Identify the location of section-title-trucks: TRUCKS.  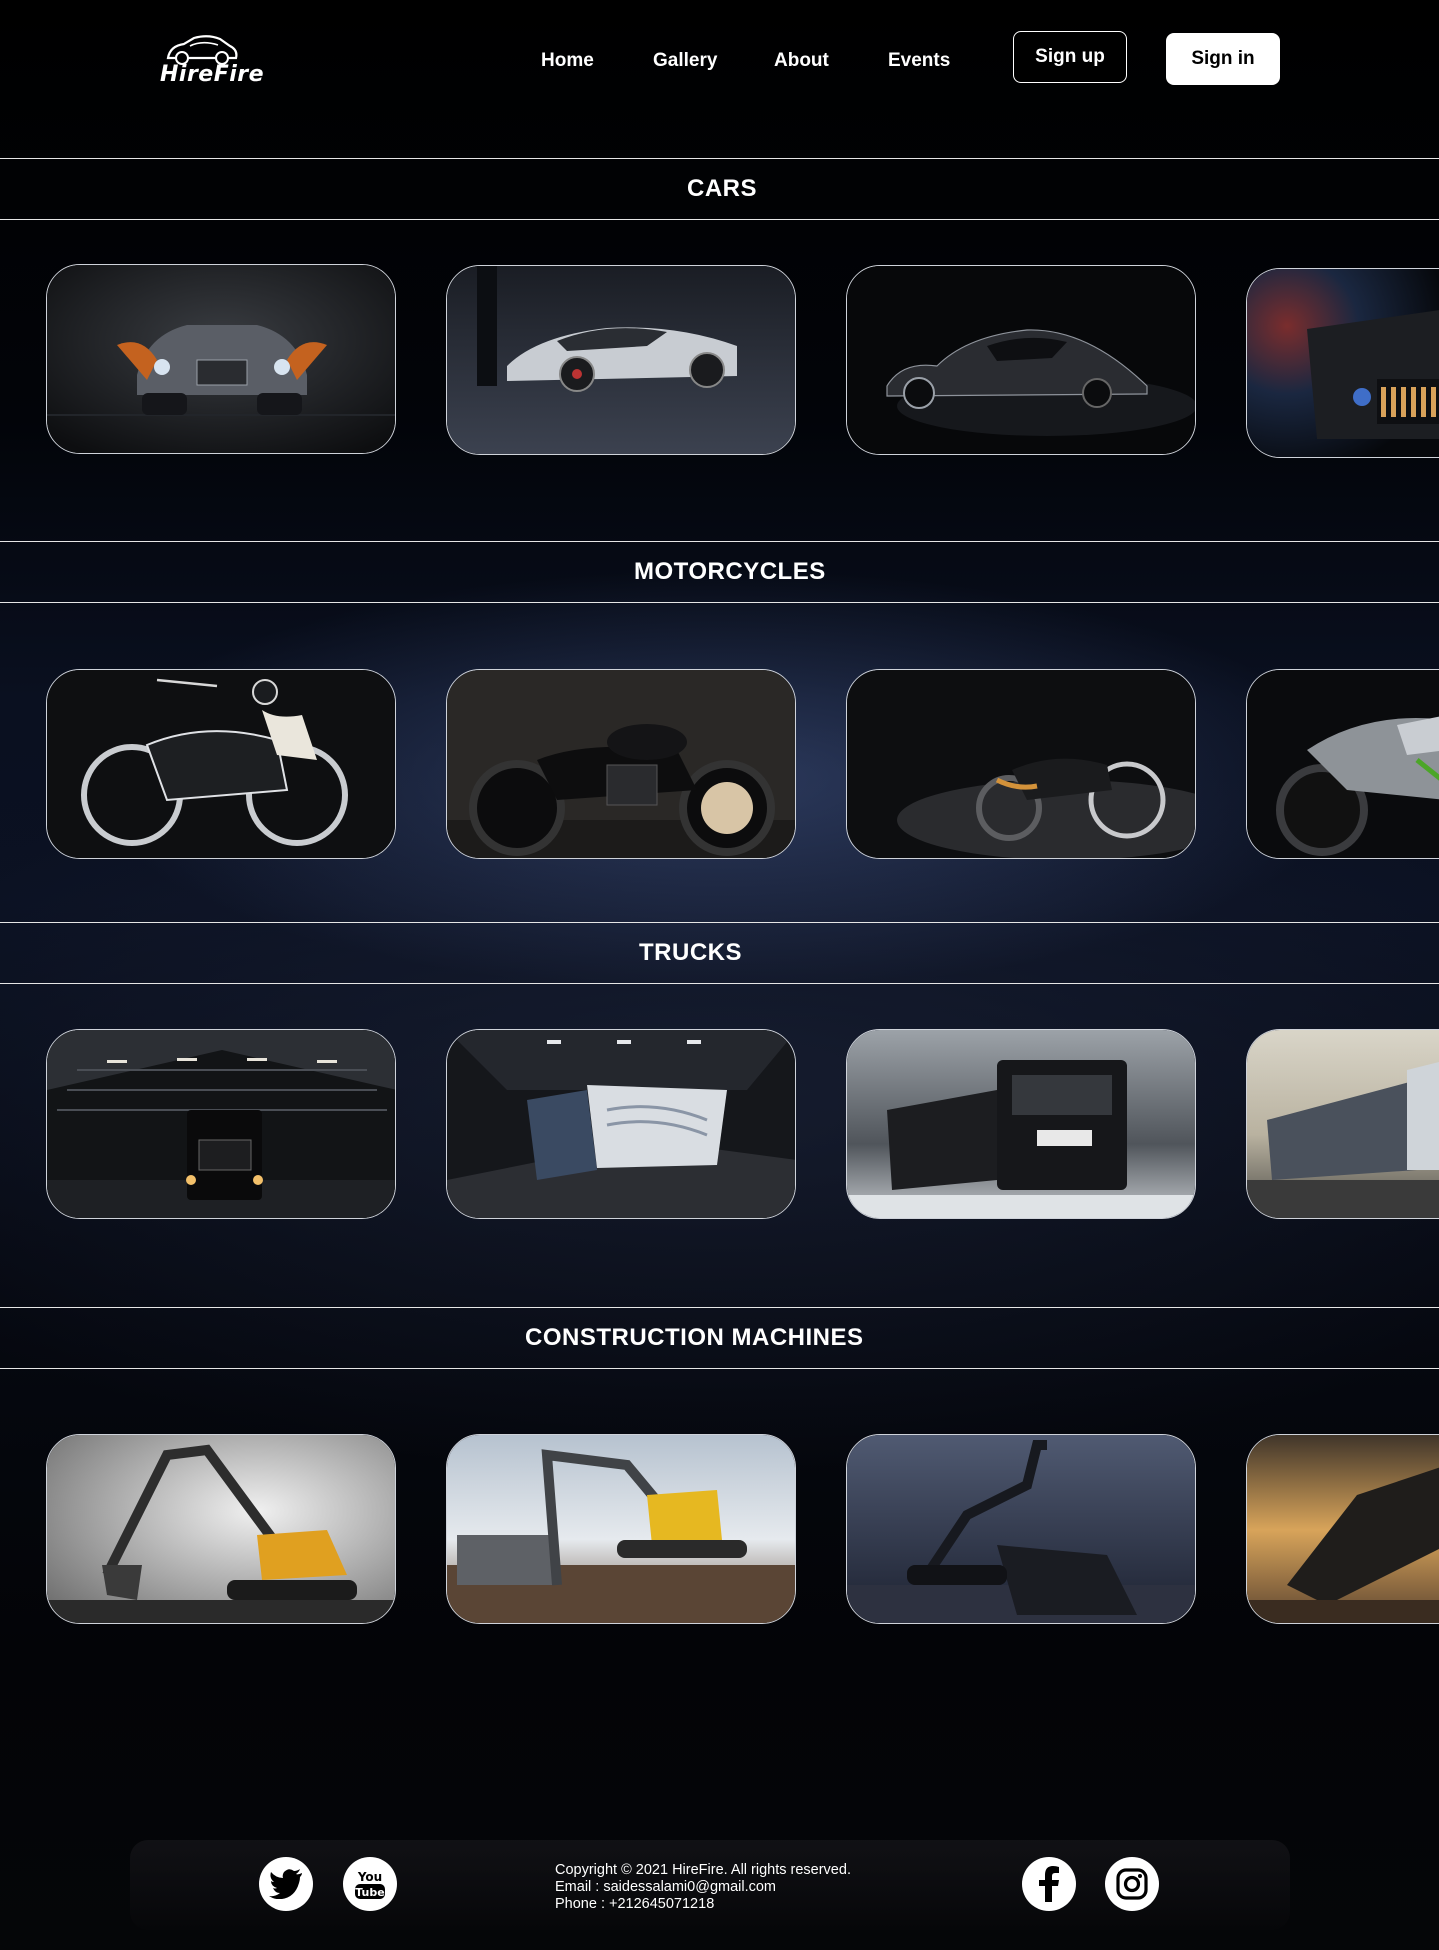
(690, 952).